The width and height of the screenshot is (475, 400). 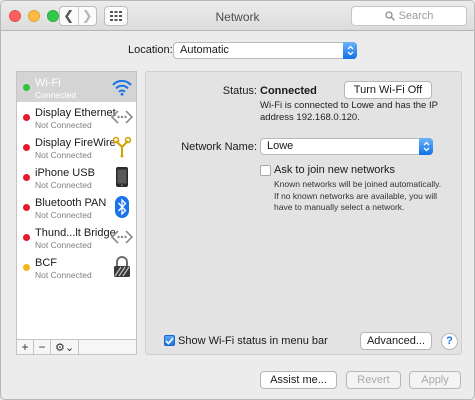 What do you see at coordinates (48, 83) in the screenshot?
I see `service-name: Wi-Fi` at bounding box center [48, 83].